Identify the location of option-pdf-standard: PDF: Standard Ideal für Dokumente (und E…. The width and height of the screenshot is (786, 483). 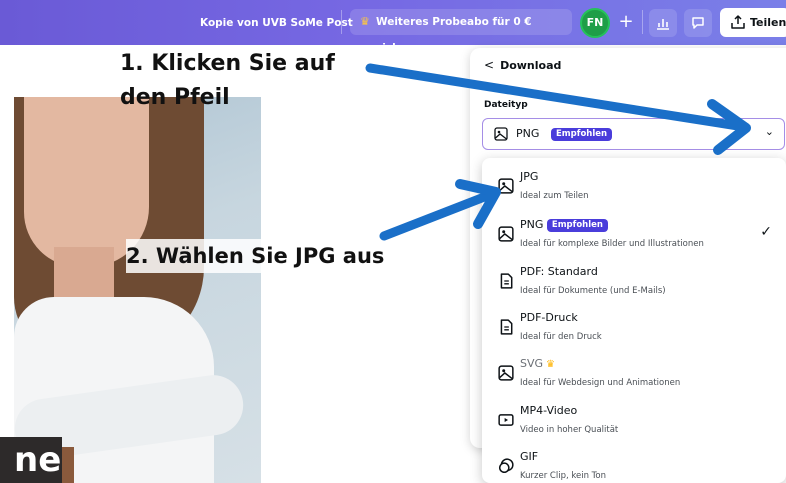
(634, 282).